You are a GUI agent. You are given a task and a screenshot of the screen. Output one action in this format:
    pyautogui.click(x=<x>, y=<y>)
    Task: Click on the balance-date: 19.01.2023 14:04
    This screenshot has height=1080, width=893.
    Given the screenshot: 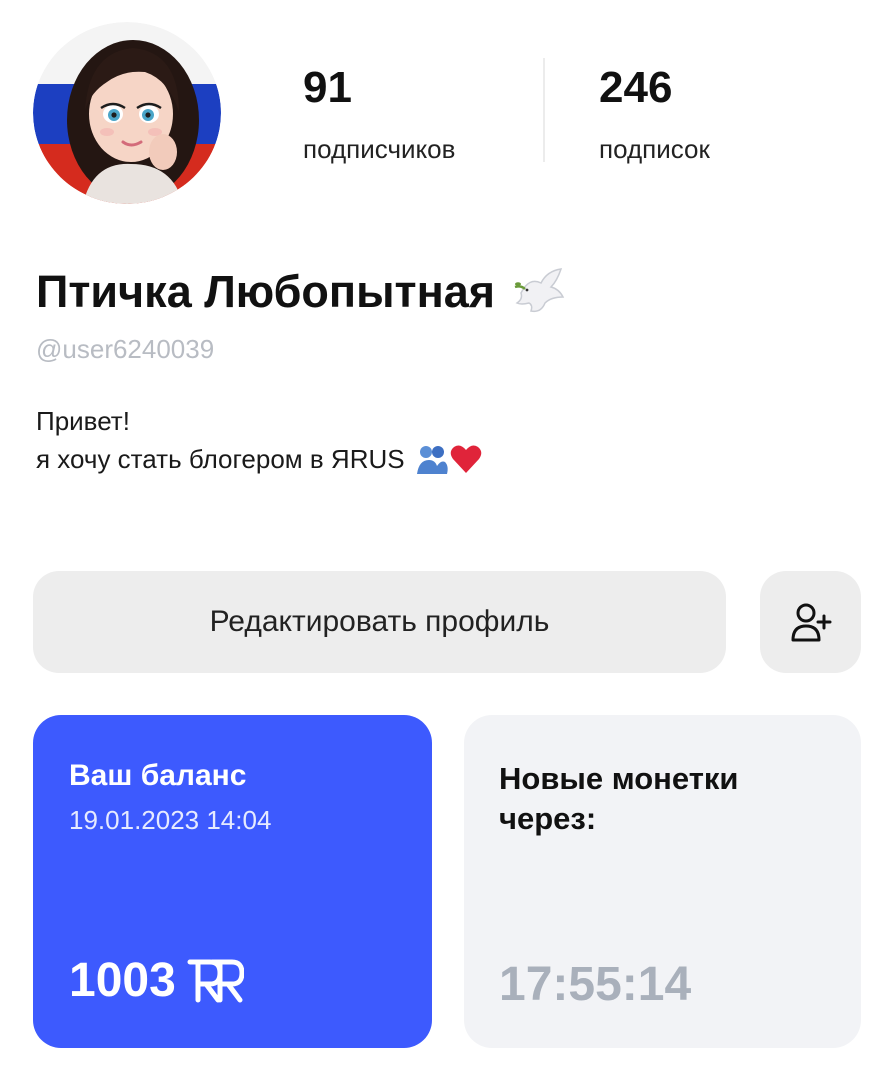 What is the action you would take?
    pyautogui.click(x=170, y=820)
    